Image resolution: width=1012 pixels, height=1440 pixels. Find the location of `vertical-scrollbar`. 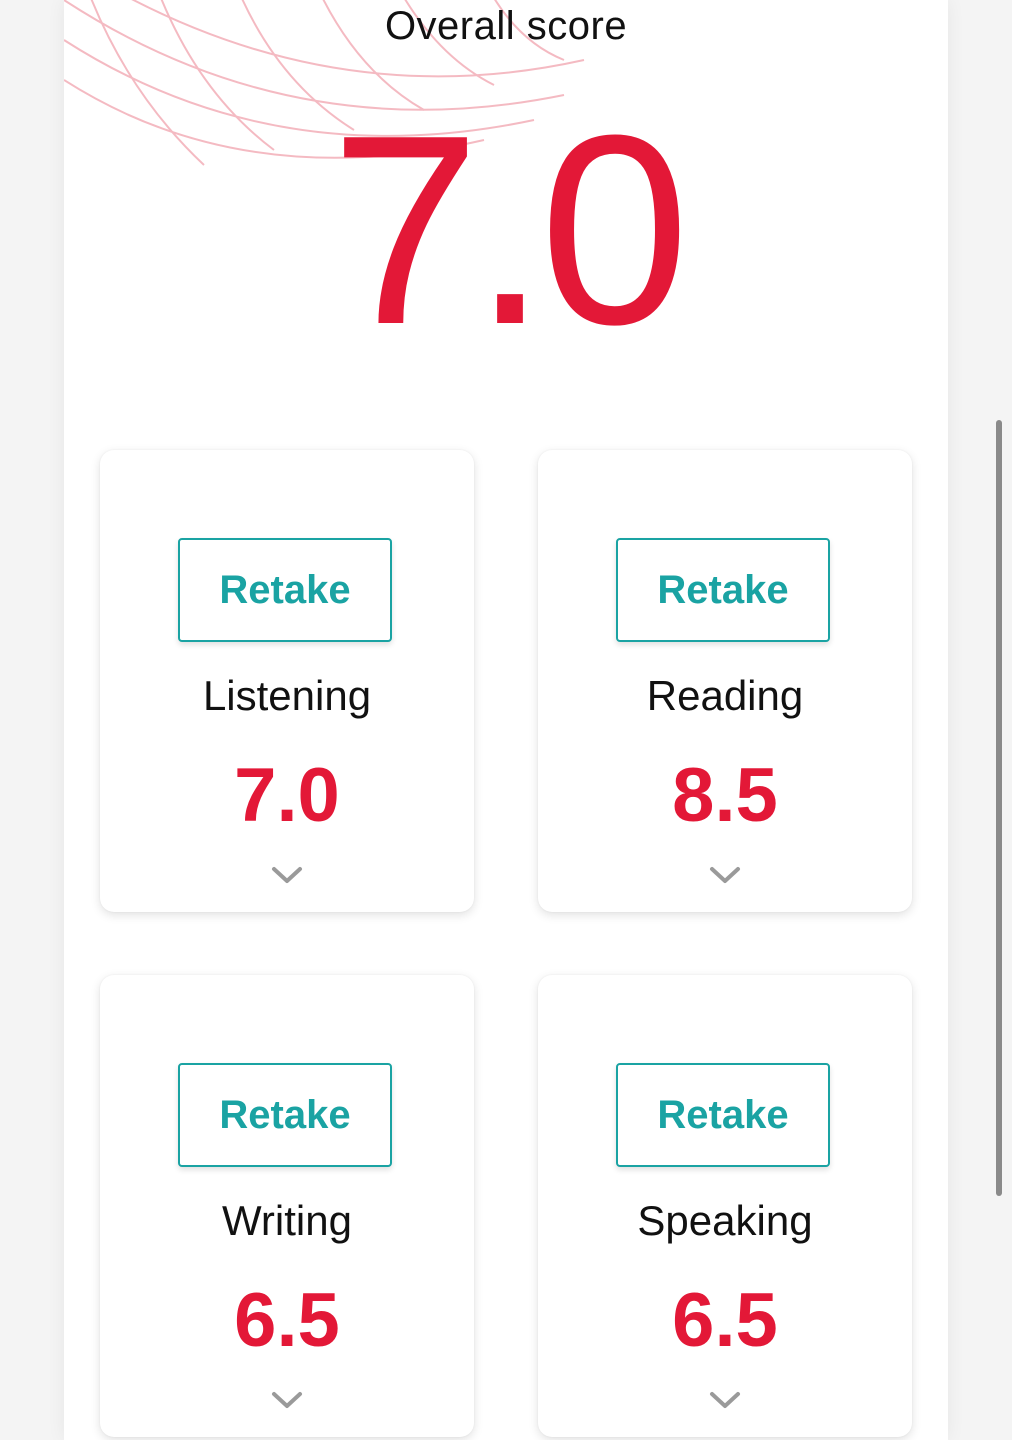

vertical-scrollbar is located at coordinates (999, 808).